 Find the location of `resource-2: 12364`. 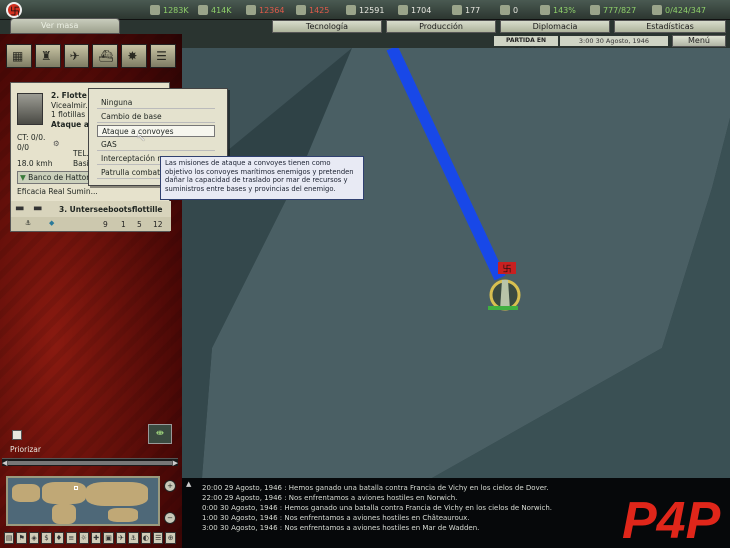

resource-2: 12364 is located at coordinates (265, 10).